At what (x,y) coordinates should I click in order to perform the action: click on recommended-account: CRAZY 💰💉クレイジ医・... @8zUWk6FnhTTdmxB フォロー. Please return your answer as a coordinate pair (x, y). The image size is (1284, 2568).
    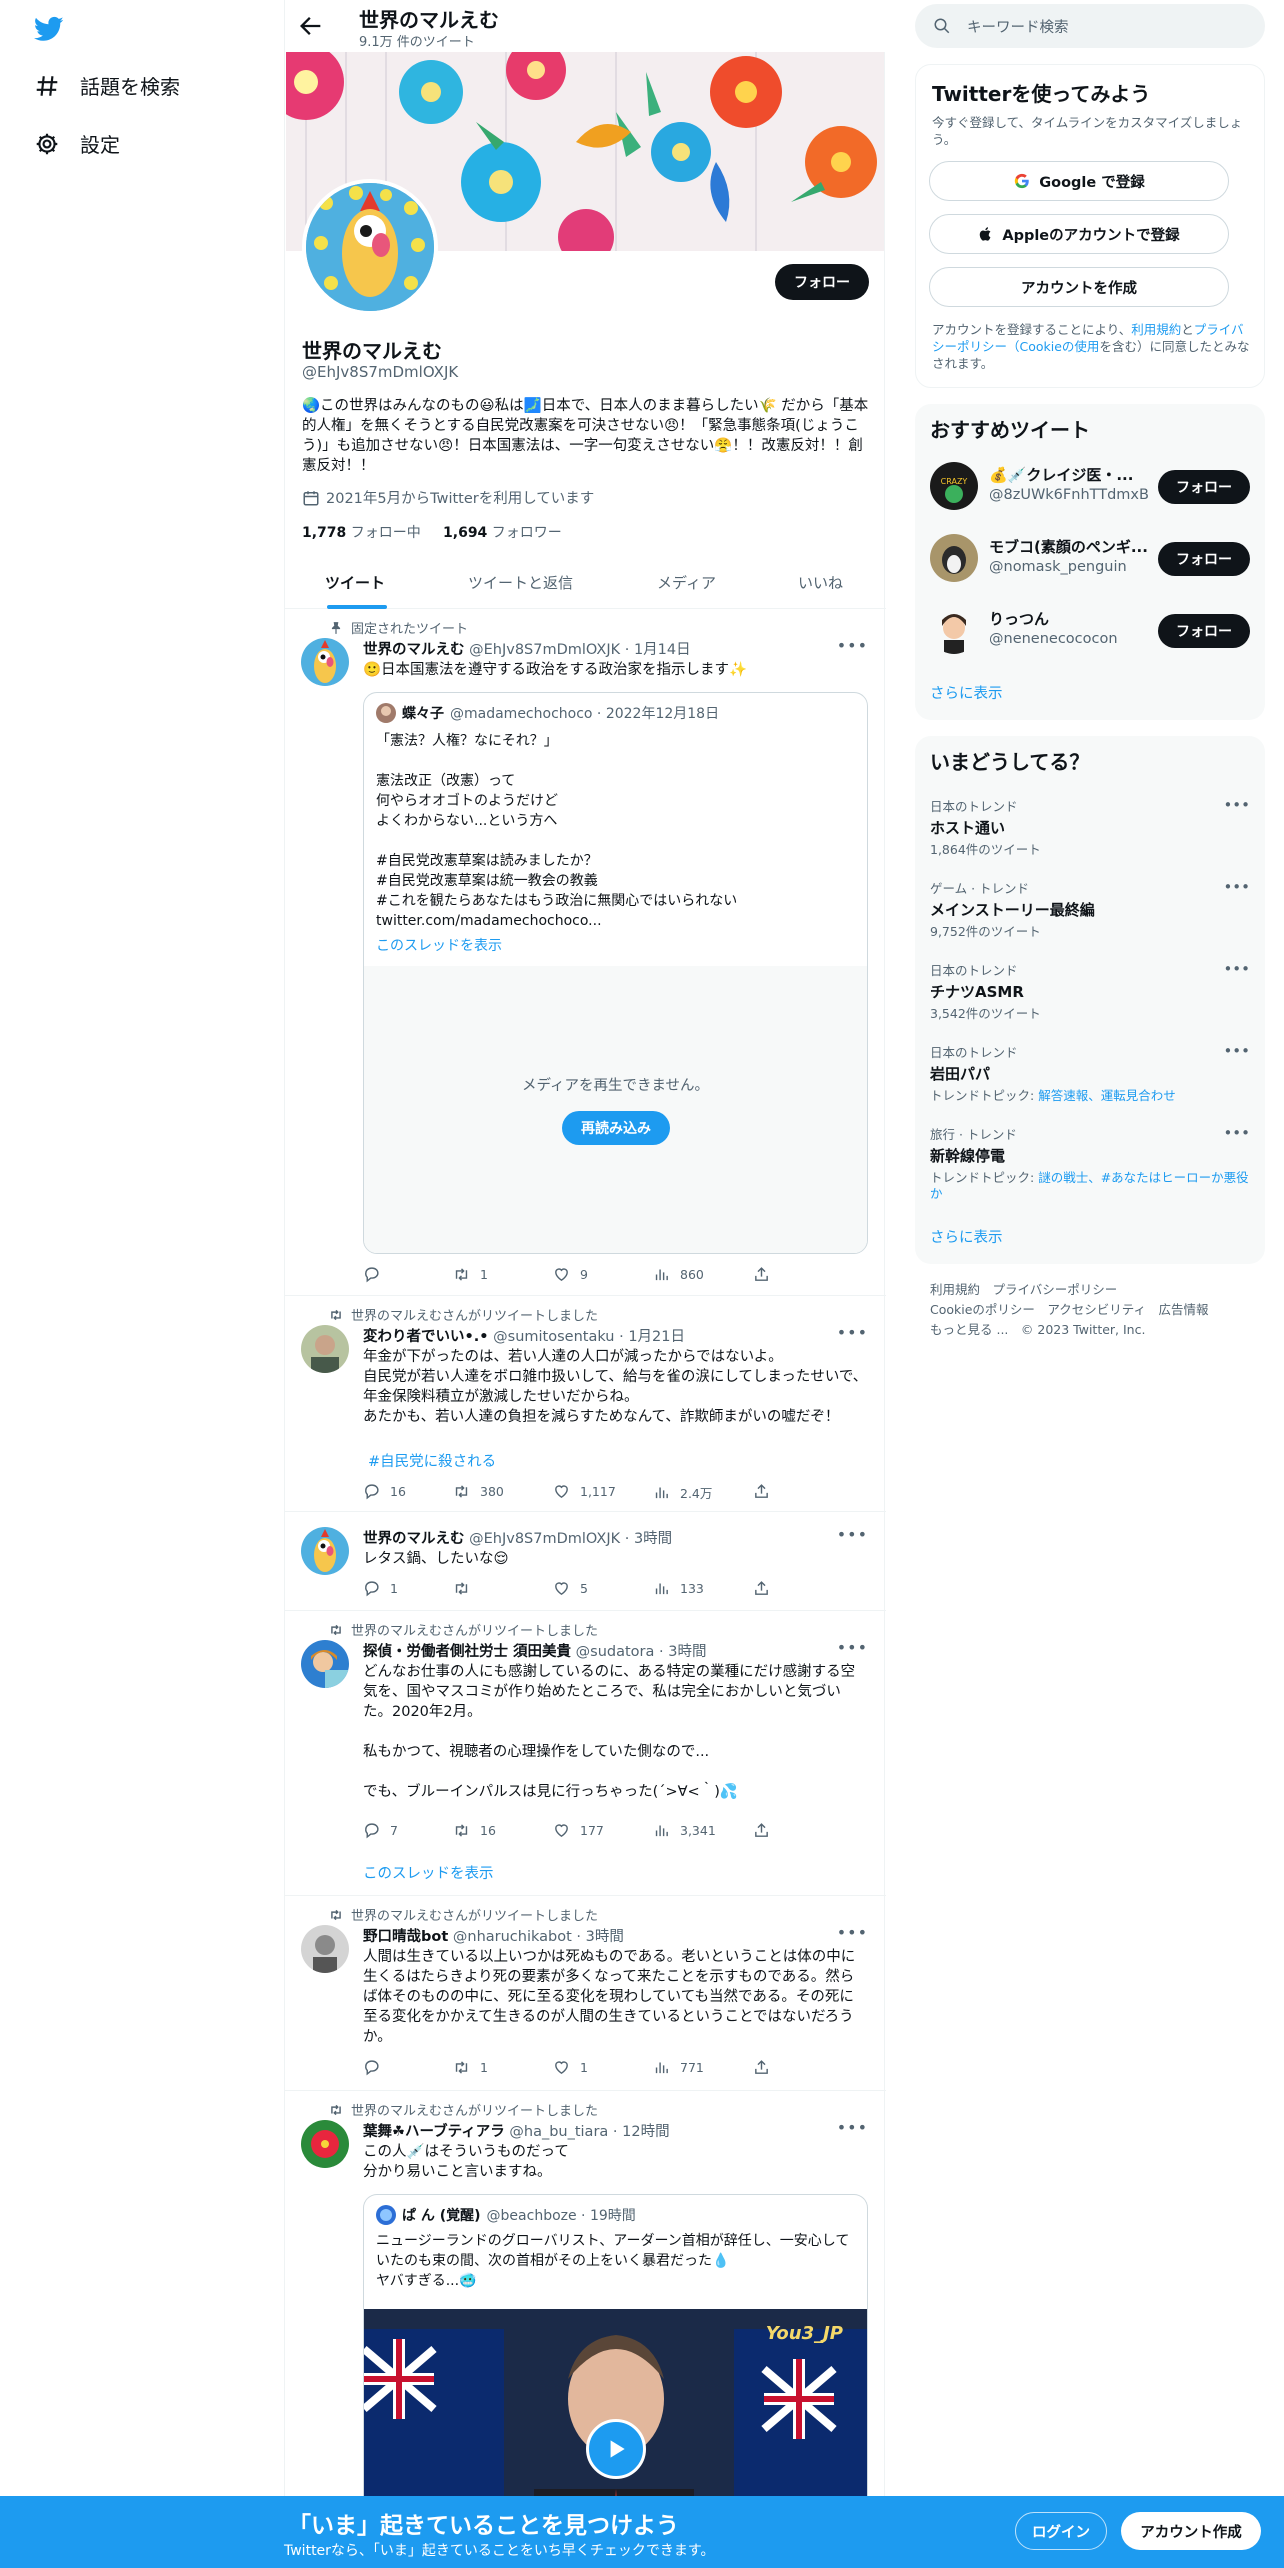
    Looking at the image, I should click on (1090, 489).